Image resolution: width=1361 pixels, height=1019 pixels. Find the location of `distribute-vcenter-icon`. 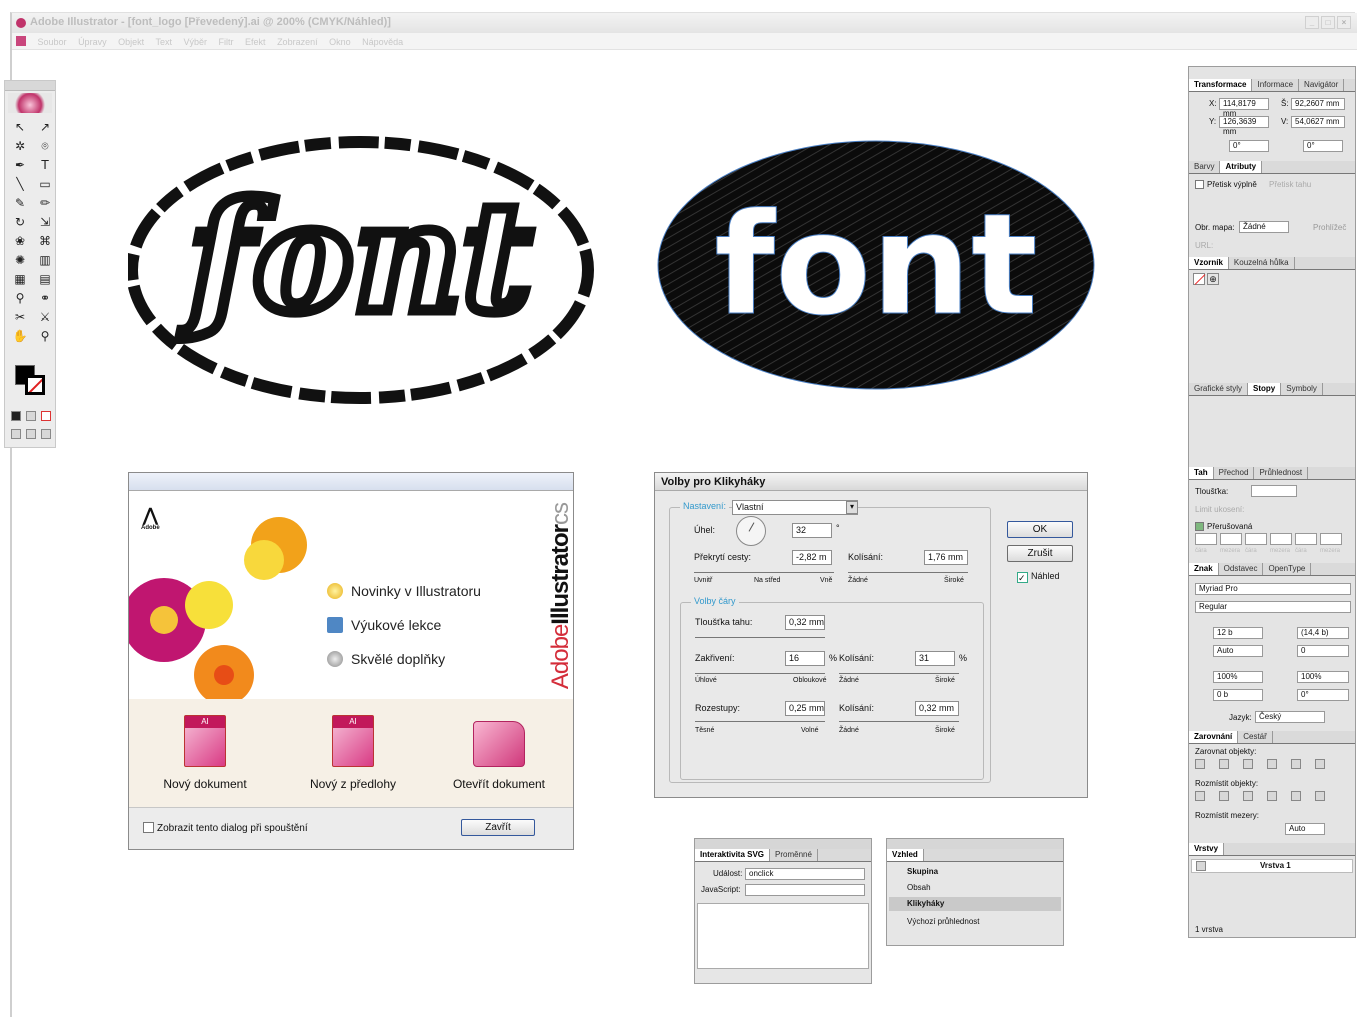

distribute-vcenter-icon is located at coordinates (1224, 796).